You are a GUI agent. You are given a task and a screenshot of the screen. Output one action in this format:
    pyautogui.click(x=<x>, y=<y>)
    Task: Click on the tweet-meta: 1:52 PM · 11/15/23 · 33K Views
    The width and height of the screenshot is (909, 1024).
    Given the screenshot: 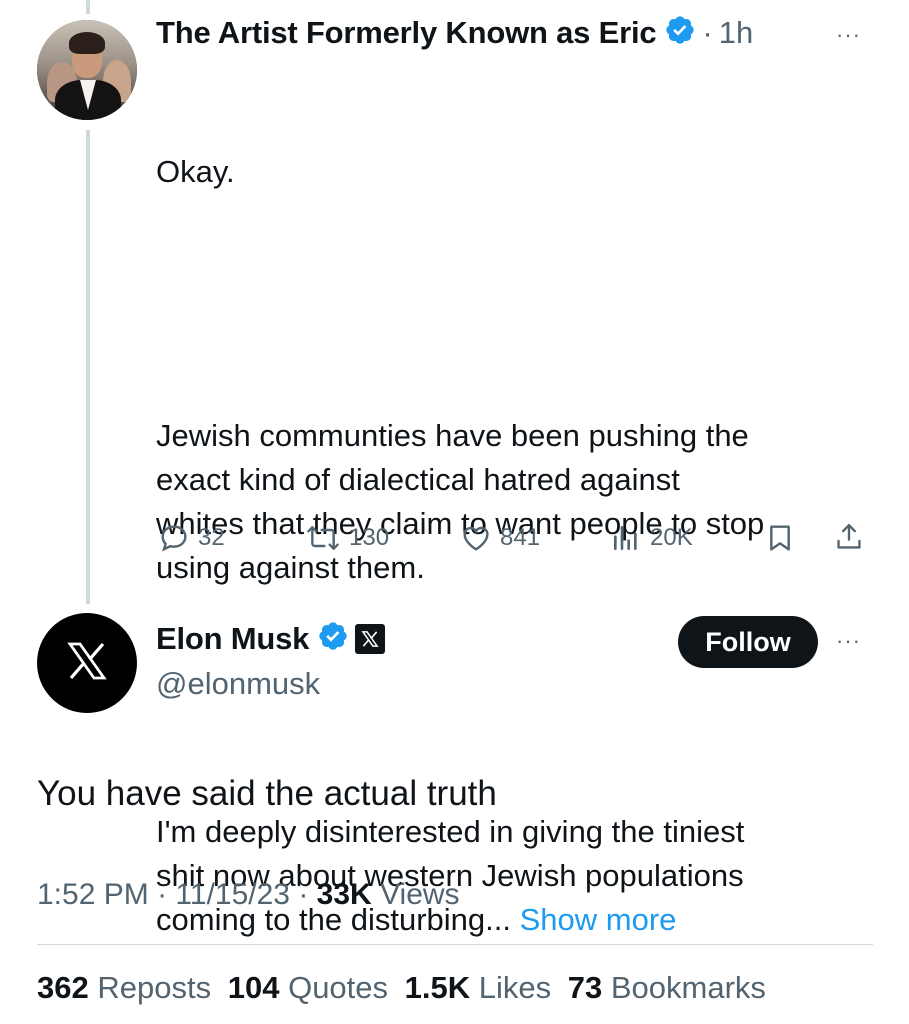 What is the action you would take?
    pyautogui.click(x=248, y=895)
    